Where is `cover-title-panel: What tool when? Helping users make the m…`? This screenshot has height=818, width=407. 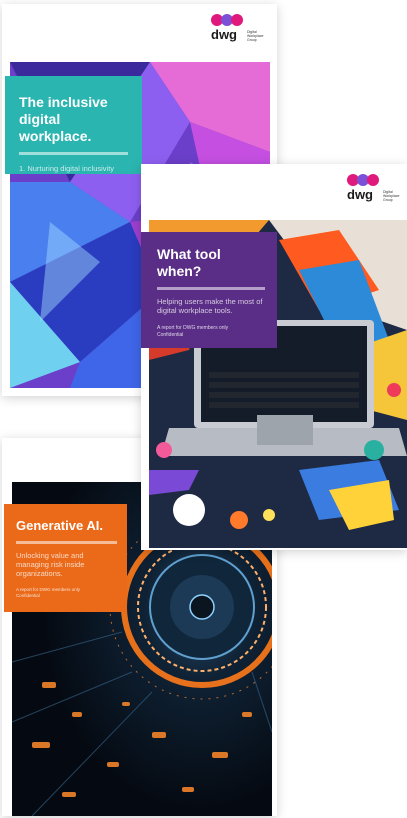
cover-title-panel: What tool when? Helping users make the m… is located at coordinates (209, 290).